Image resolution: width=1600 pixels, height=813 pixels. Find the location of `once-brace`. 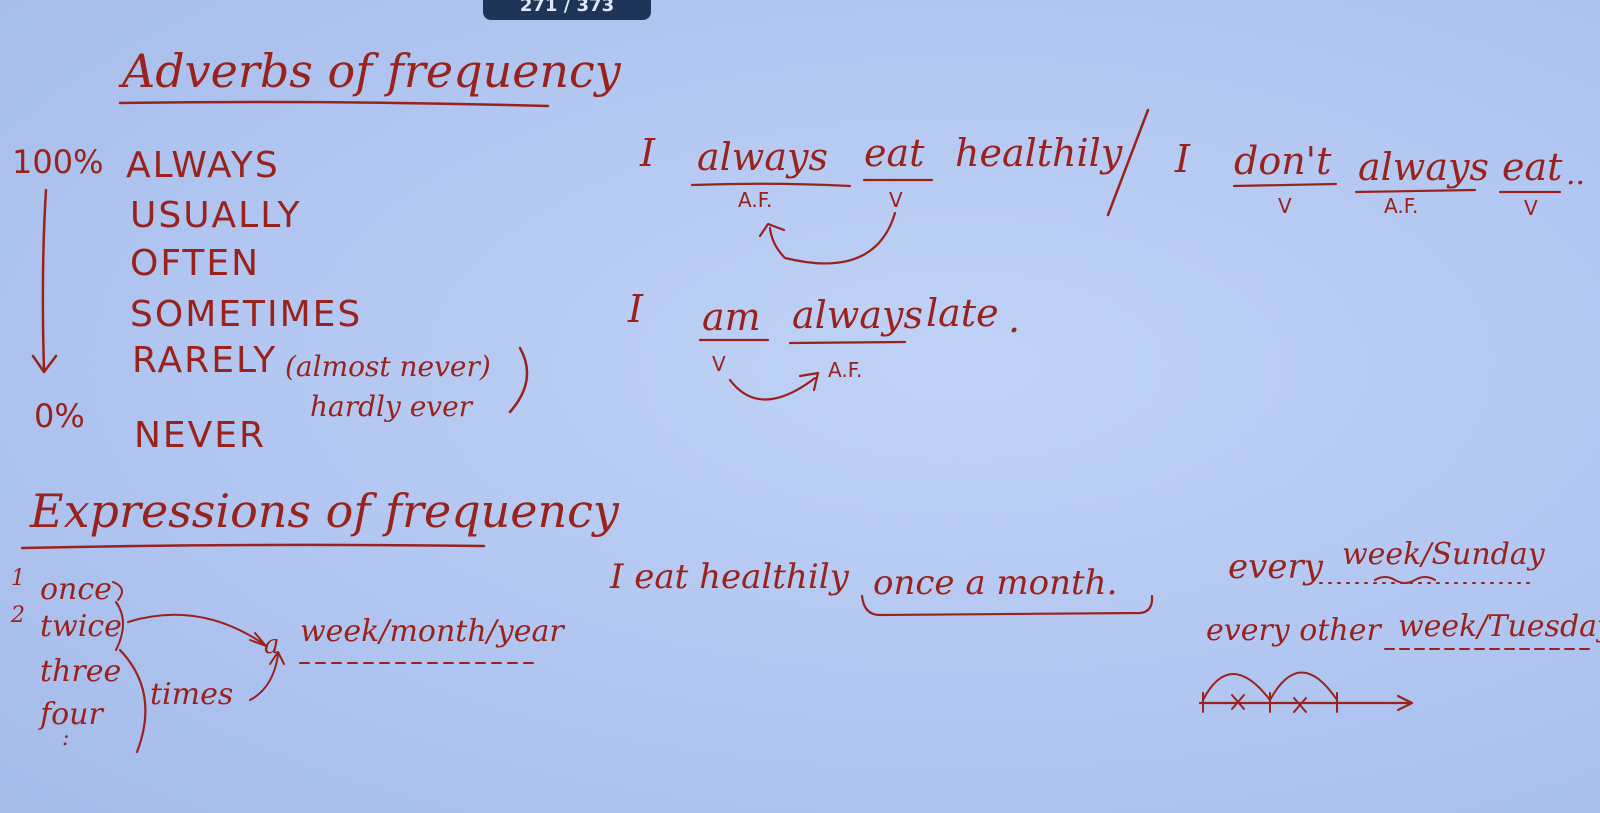

once-brace is located at coordinates (117, 591).